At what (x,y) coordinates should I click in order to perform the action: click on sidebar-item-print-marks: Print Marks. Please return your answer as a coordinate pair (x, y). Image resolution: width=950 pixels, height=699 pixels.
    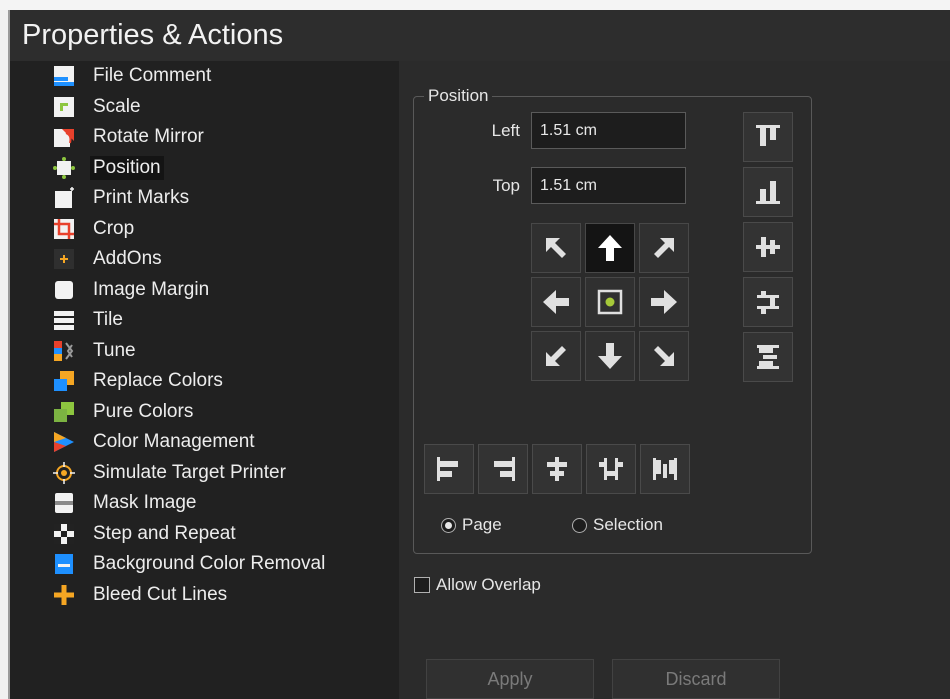
    Looking at the image, I should click on (122, 198).